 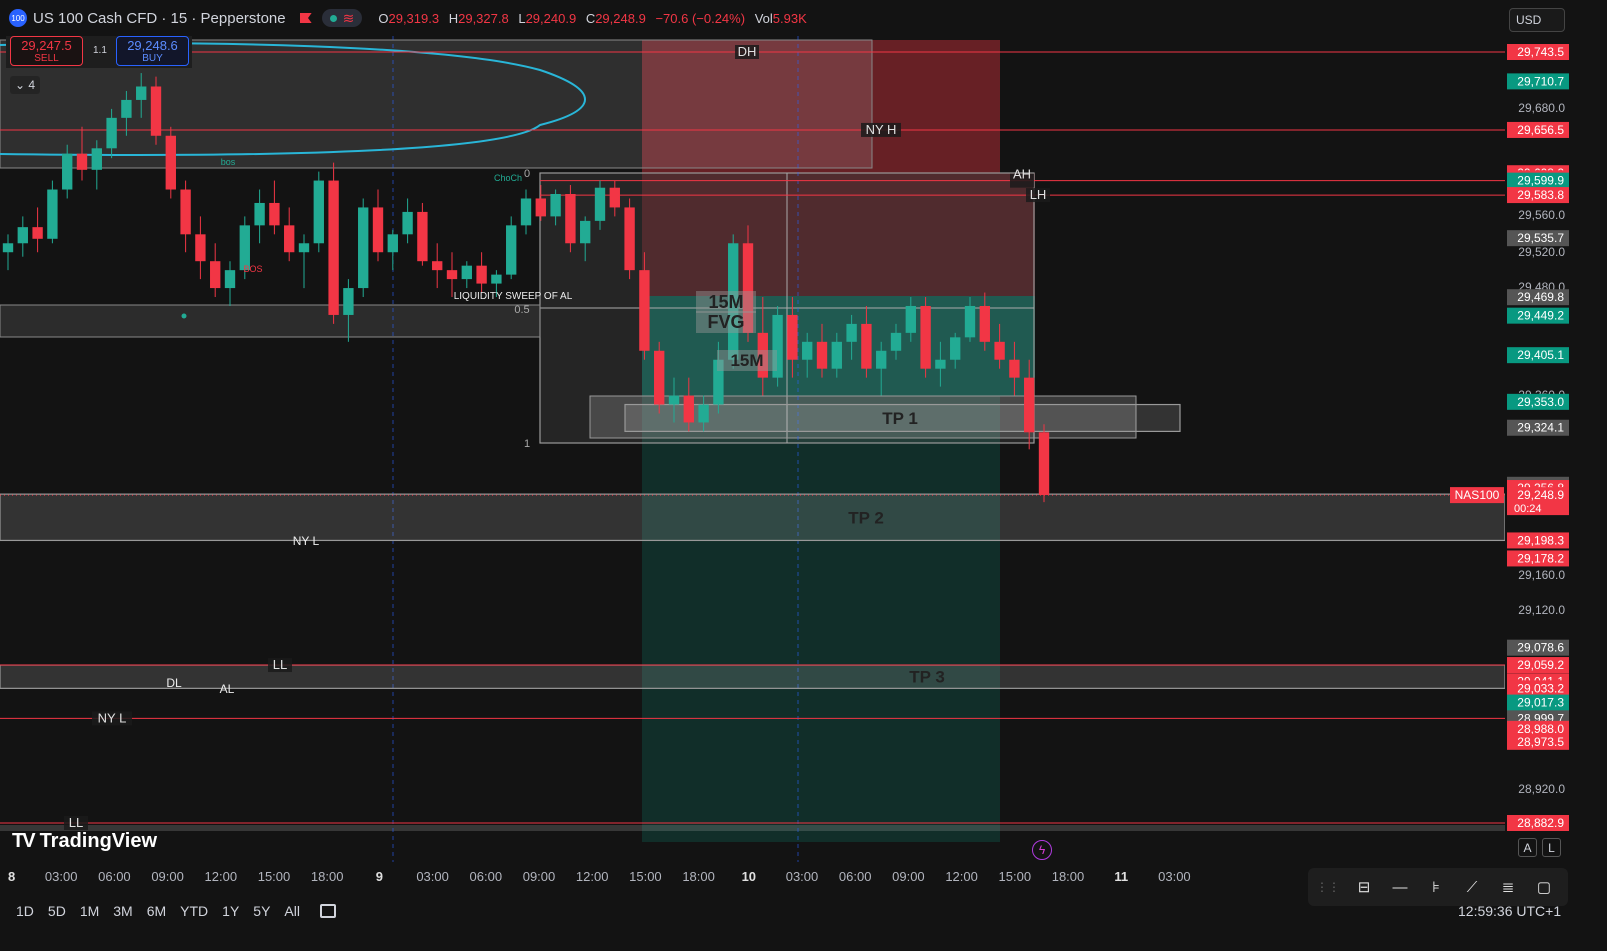 I want to click on x-tick-11: 12:00, so click(x=592, y=876).